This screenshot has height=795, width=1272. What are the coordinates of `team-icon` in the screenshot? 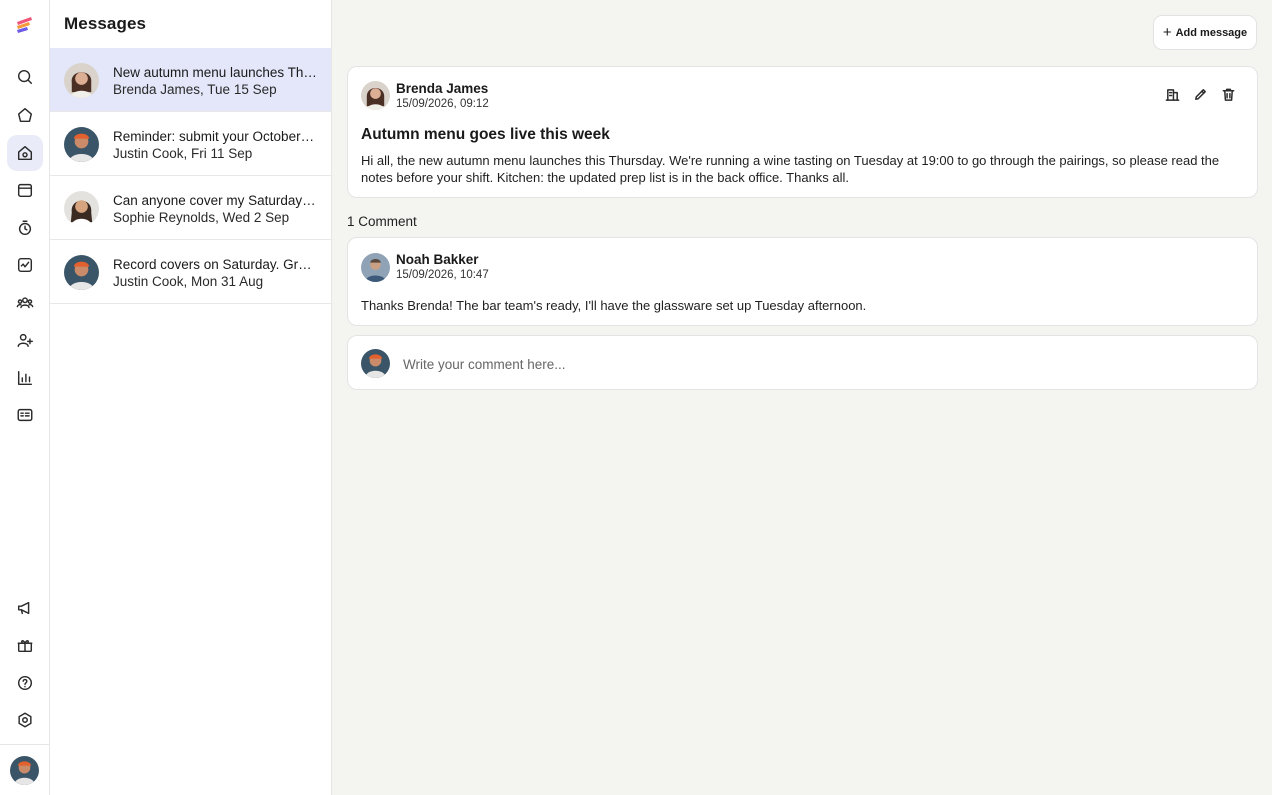 It's located at (25, 303).